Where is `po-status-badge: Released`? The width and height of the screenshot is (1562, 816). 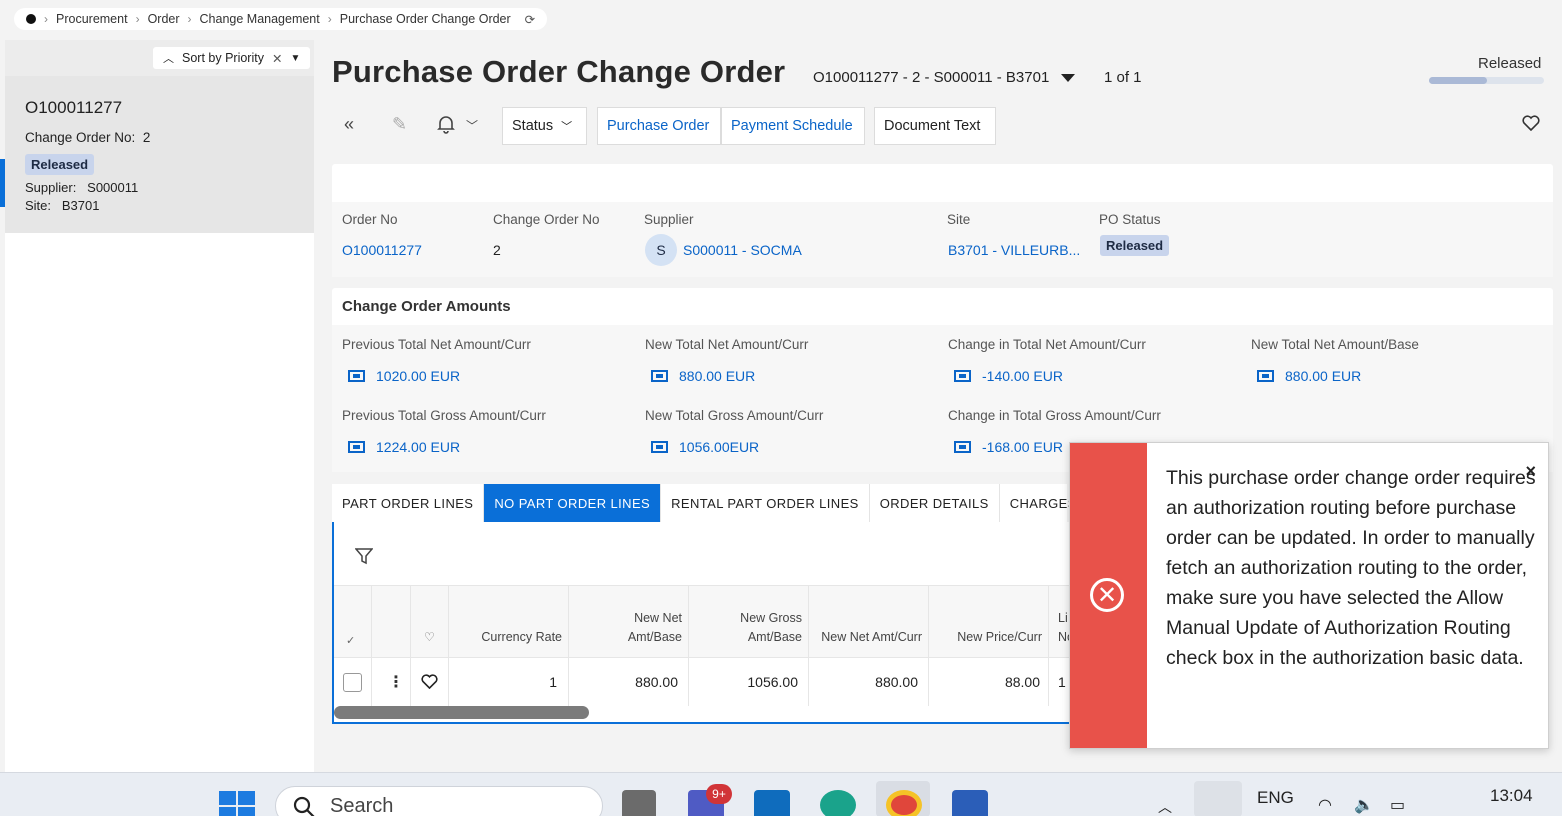 po-status-badge: Released is located at coordinates (1135, 245).